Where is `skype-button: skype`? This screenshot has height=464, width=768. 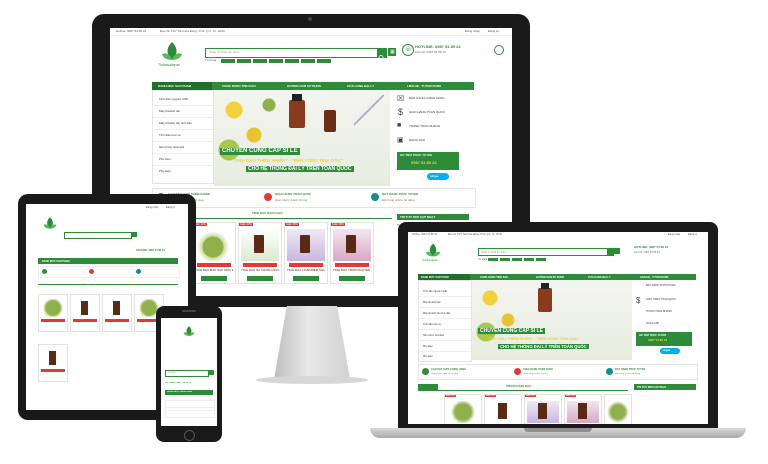 skype-button: skype is located at coordinates (438, 176).